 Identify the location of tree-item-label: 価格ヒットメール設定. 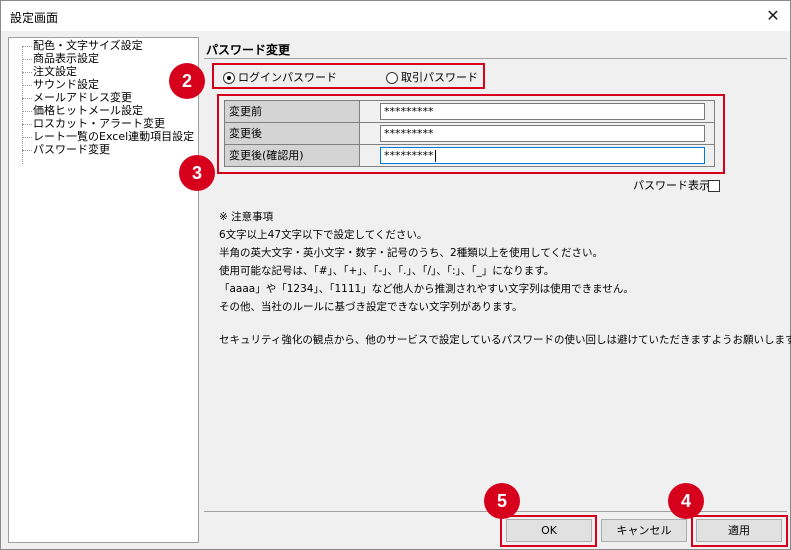
(88, 110).